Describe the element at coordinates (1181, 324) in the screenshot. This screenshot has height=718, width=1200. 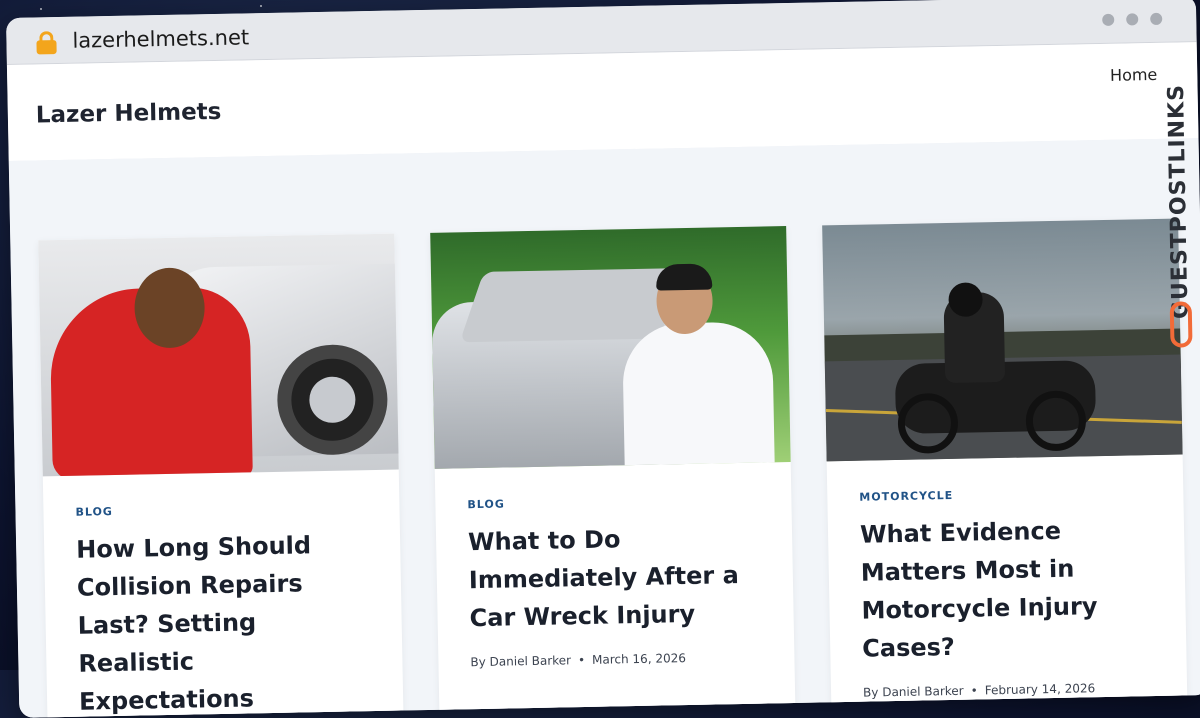
I see `link-logo-icon` at that location.